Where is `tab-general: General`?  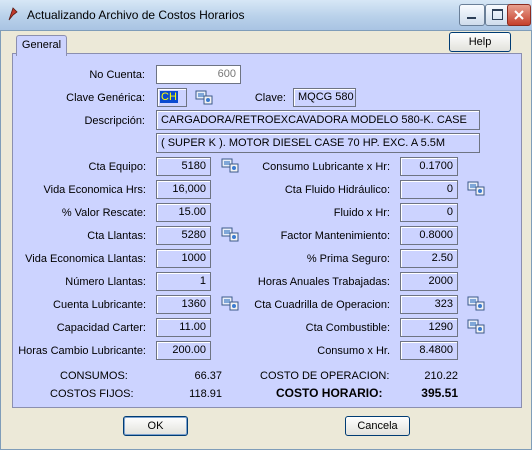 tab-general: General is located at coordinates (41, 45).